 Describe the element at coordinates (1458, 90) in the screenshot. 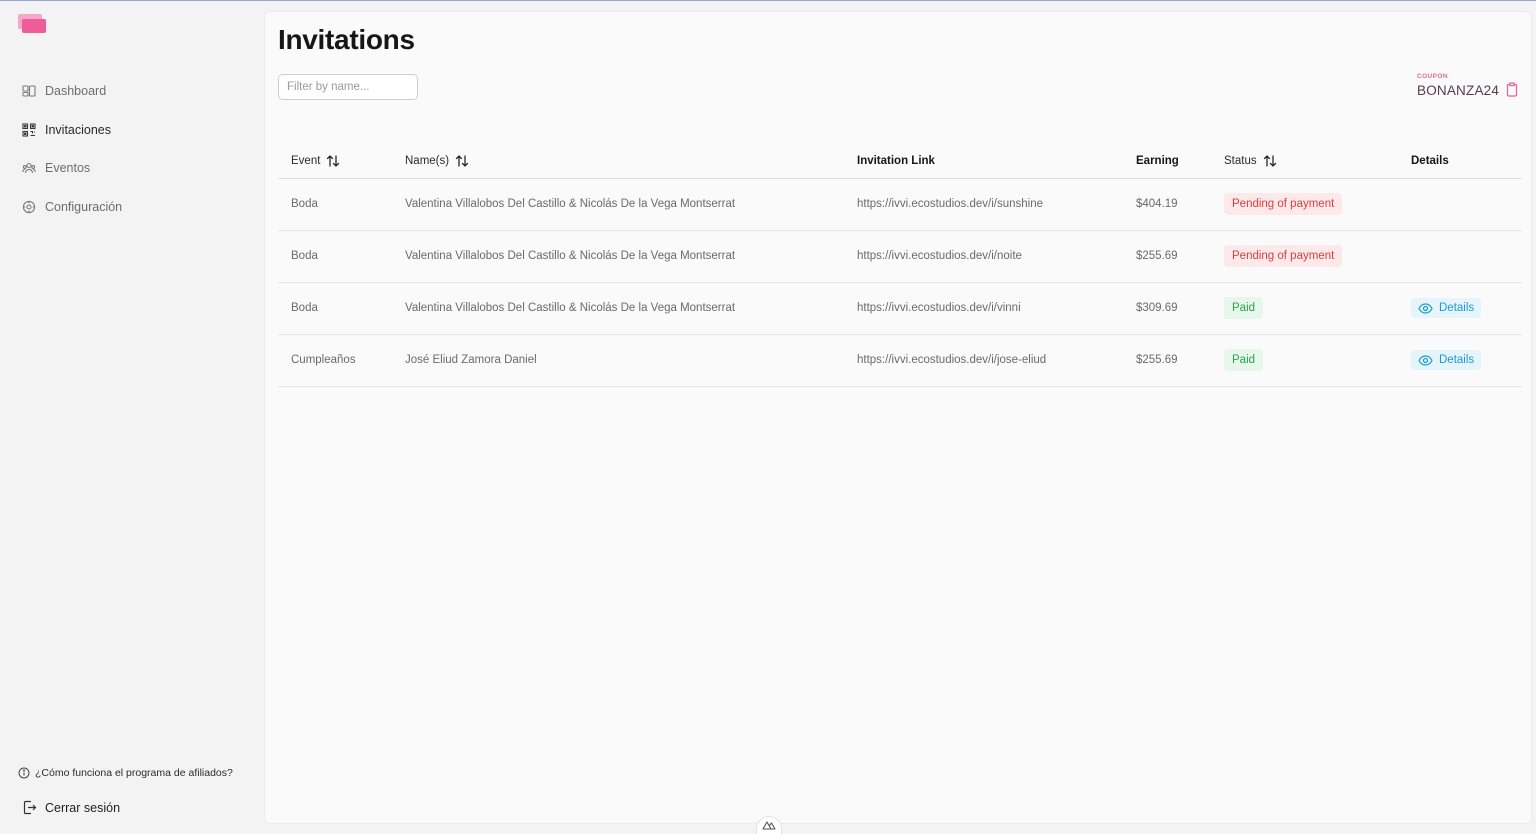

I see `coupon-code: BONANZA24` at that location.